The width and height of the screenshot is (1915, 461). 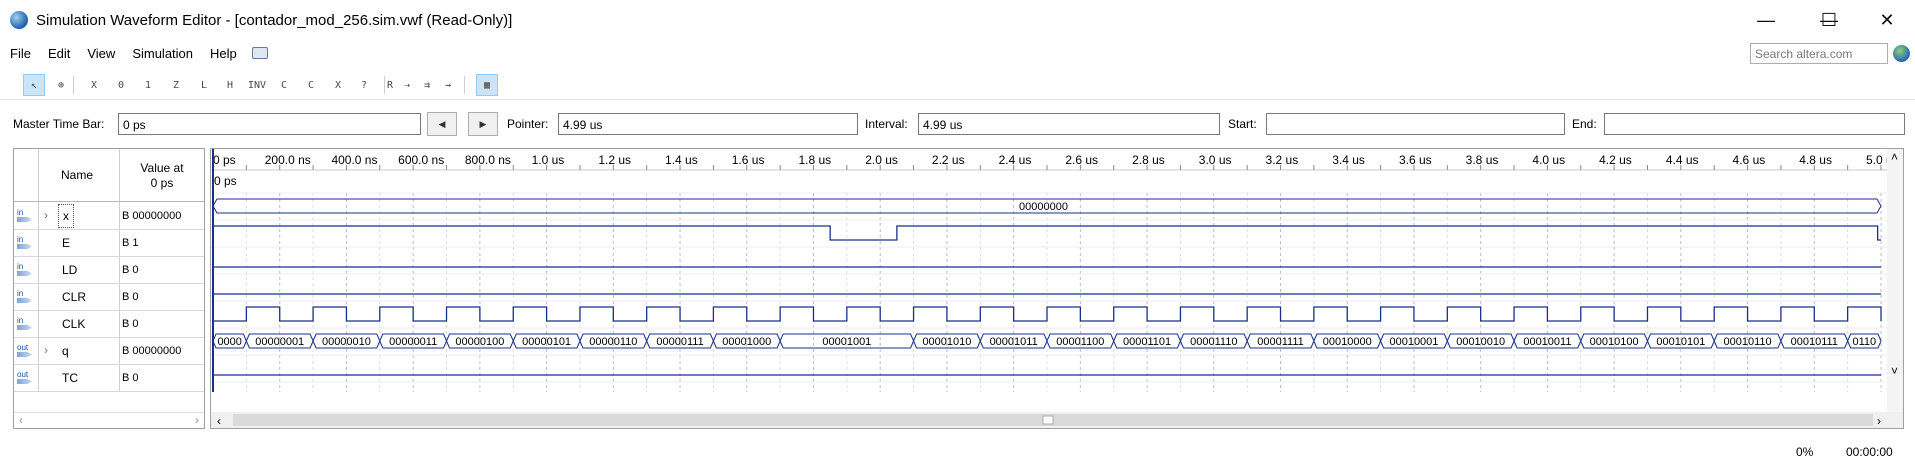 I want to click on signal-row: in › x B 00000000, so click(x=109, y=216).